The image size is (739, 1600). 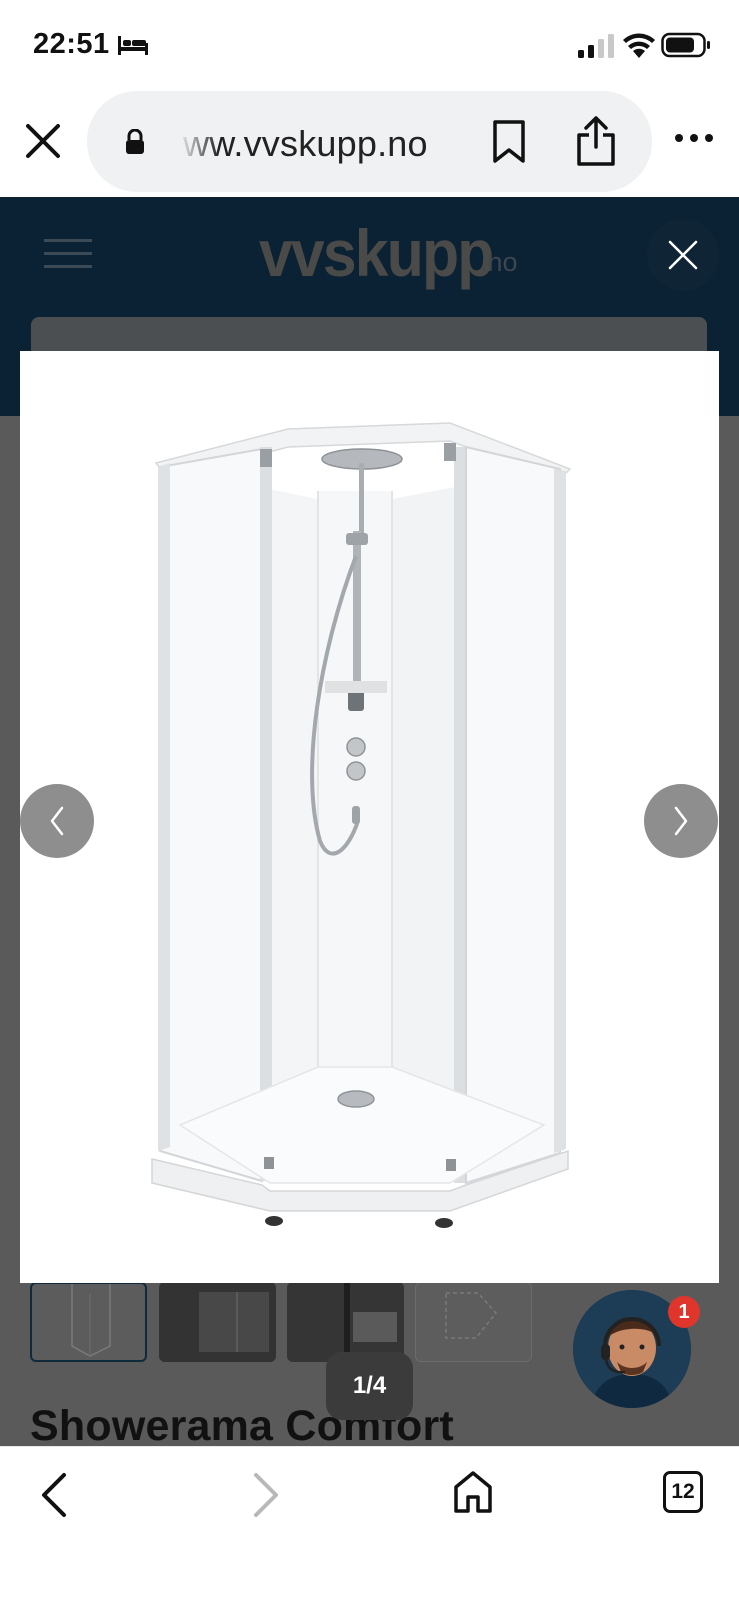 I want to click on bottom-toolbar: 12, so click(x=369, y=1523).